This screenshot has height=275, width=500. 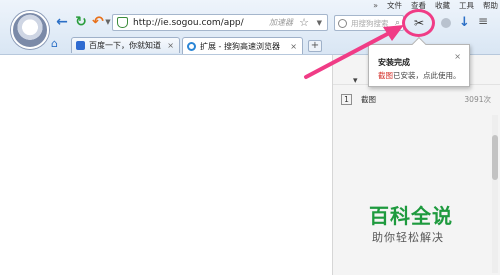 What do you see at coordinates (108, 22) in the screenshot?
I see `chevron-down-icon: ▼` at bounding box center [108, 22].